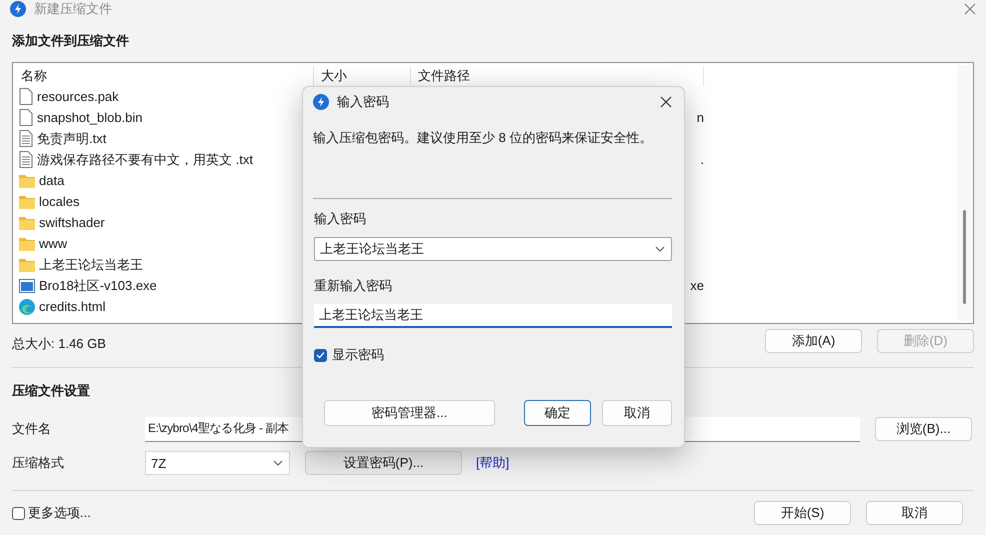 Image resolution: width=986 pixels, height=535 pixels. I want to click on checkbox-label: 显示密码, so click(358, 355).